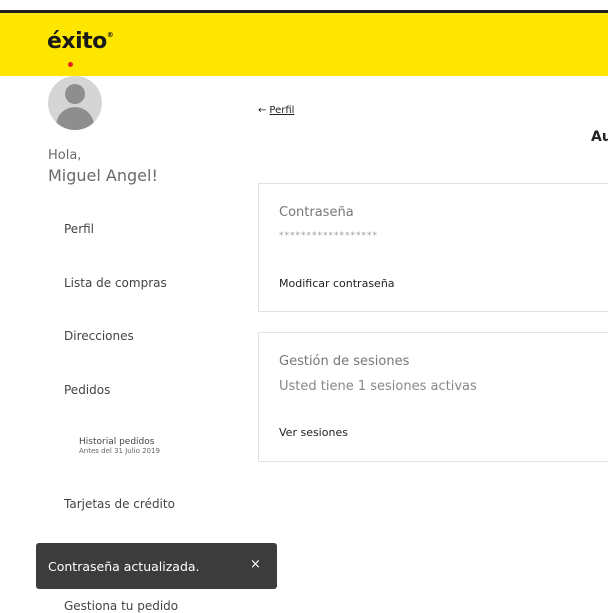  What do you see at coordinates (75, 118) in the screenshot?
I see `avatar-body-icon` at bounding box center [75, 118].